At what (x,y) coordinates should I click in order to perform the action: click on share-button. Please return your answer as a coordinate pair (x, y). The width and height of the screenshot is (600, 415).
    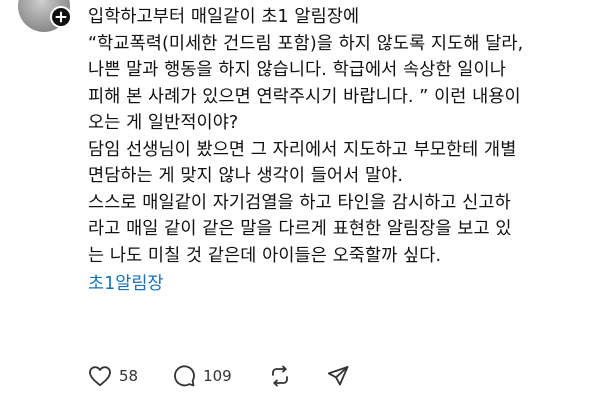
    Looking at the image, I should click on (338, 376).